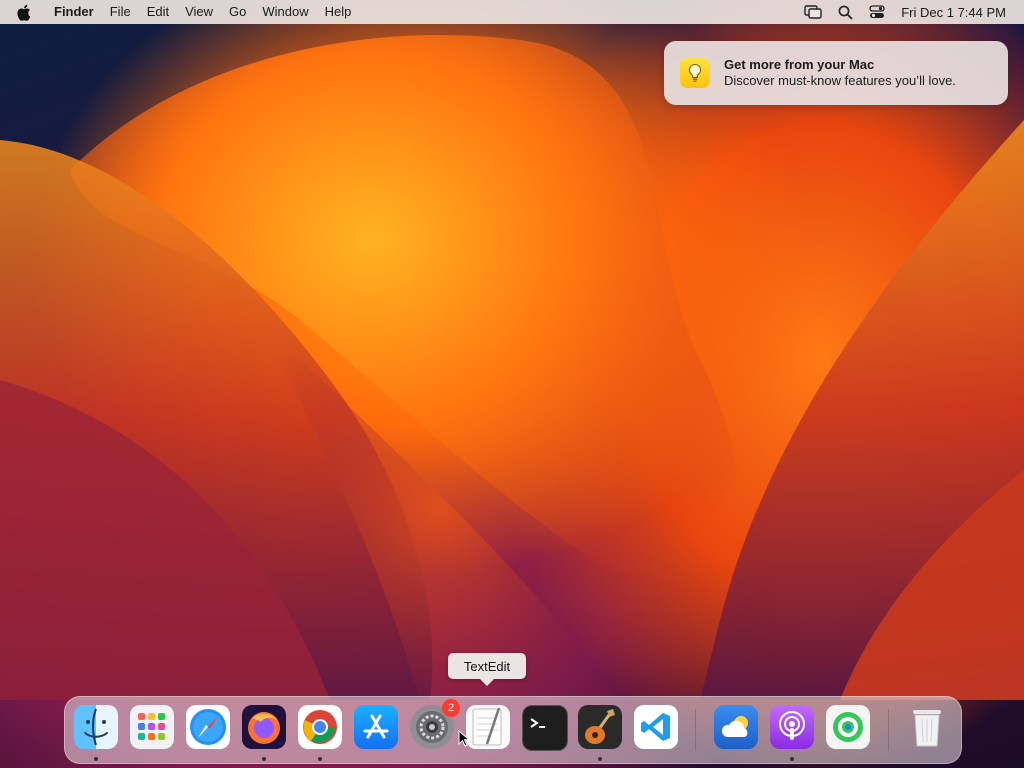 Image resolution: width=1024 pixels, height=768 pixels. I want to click on chrome-icon, so click(320, 727).